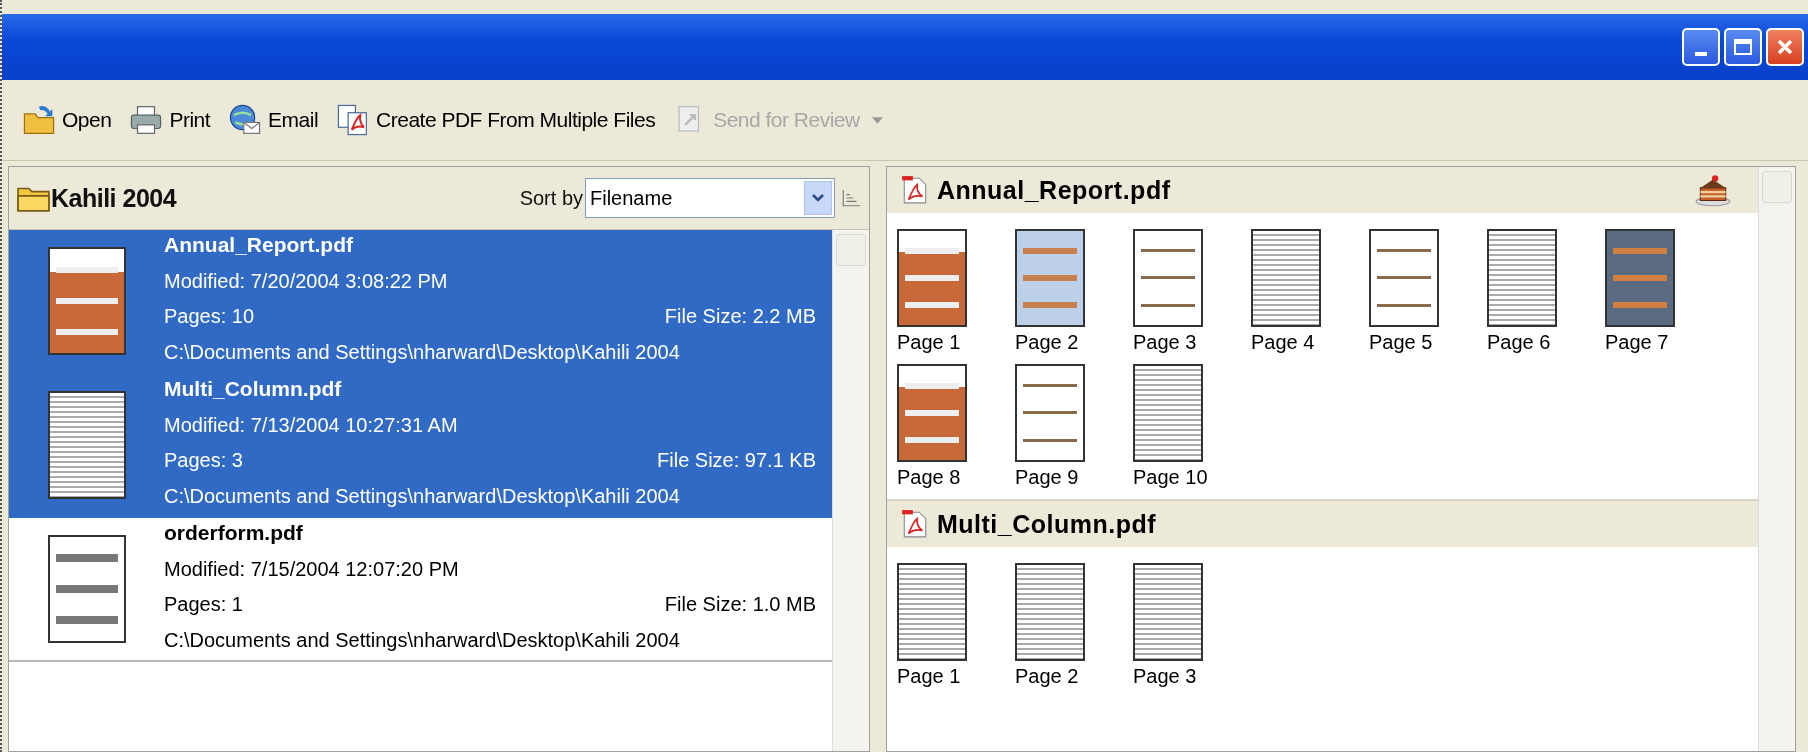 The width and height of the screenshot is (1808, 752). Describe the element at coordinates (311, 424) in the screenshot. I see `modified-date: Modified: 7/13/2004 10:27:31 AM` at that location.